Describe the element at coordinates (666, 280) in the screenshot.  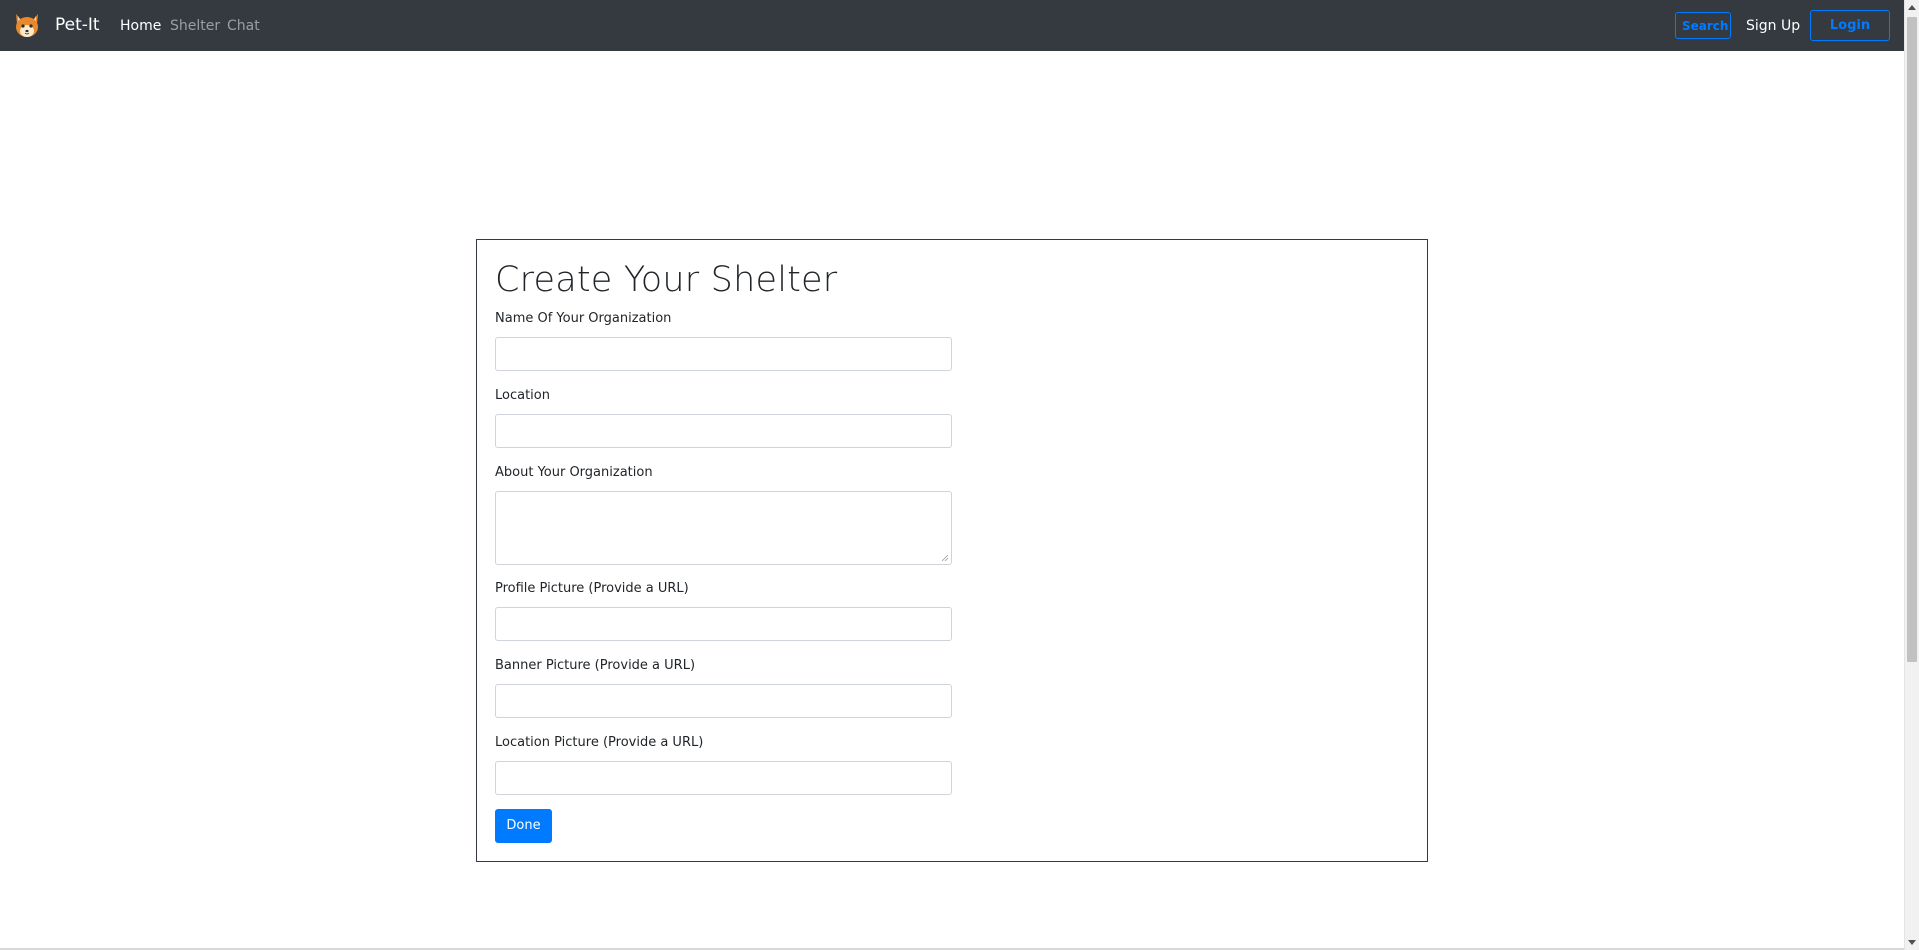
I see `page-title: Create Your Shelter` at that location.